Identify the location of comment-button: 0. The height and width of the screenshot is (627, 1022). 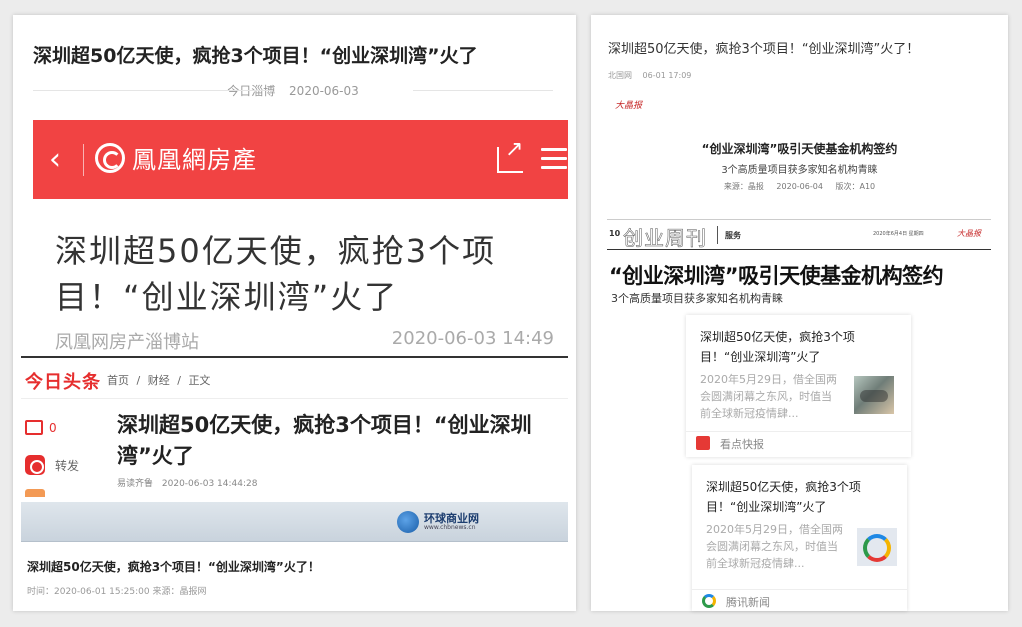
(55, 427).